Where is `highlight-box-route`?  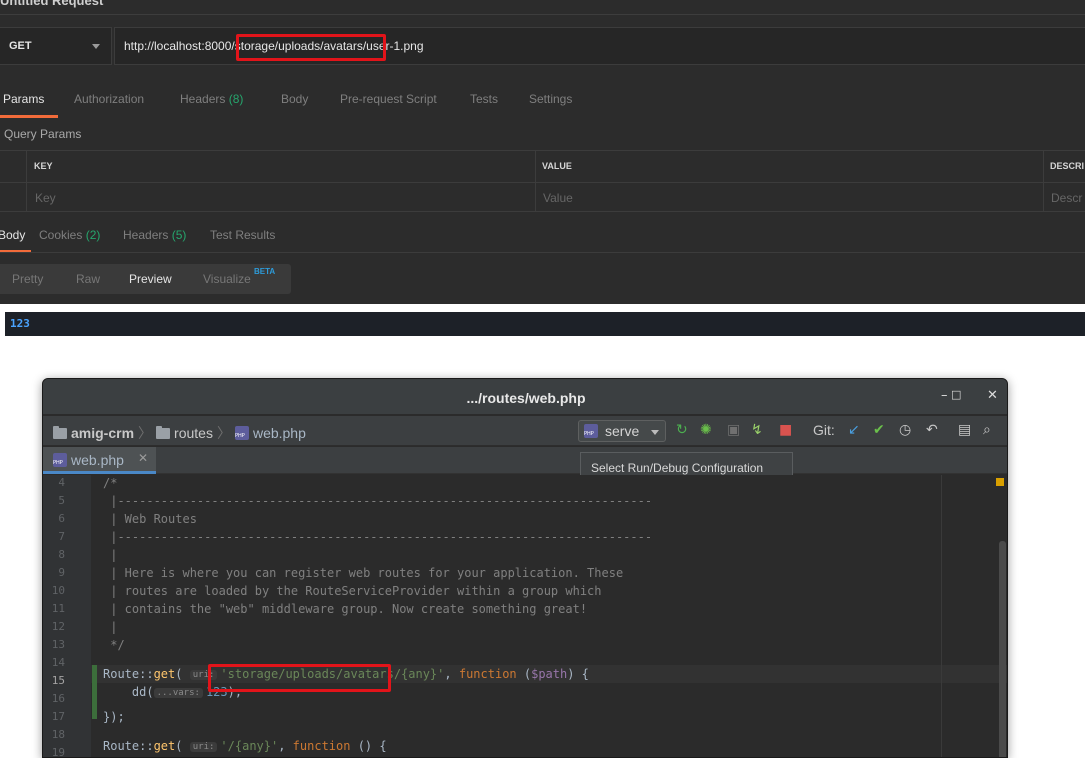 highlight-box-route is located at coordinates (299, 678).